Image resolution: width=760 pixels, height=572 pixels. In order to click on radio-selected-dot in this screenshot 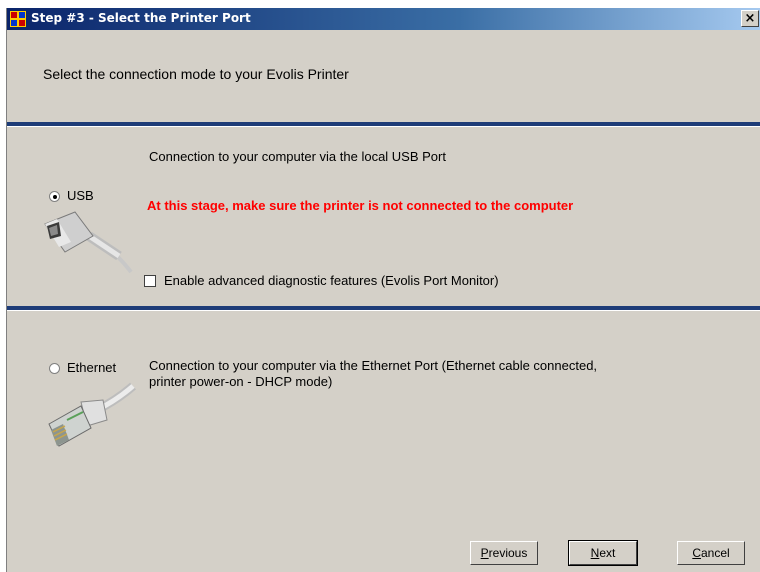, I will do `click(55, 197)`.